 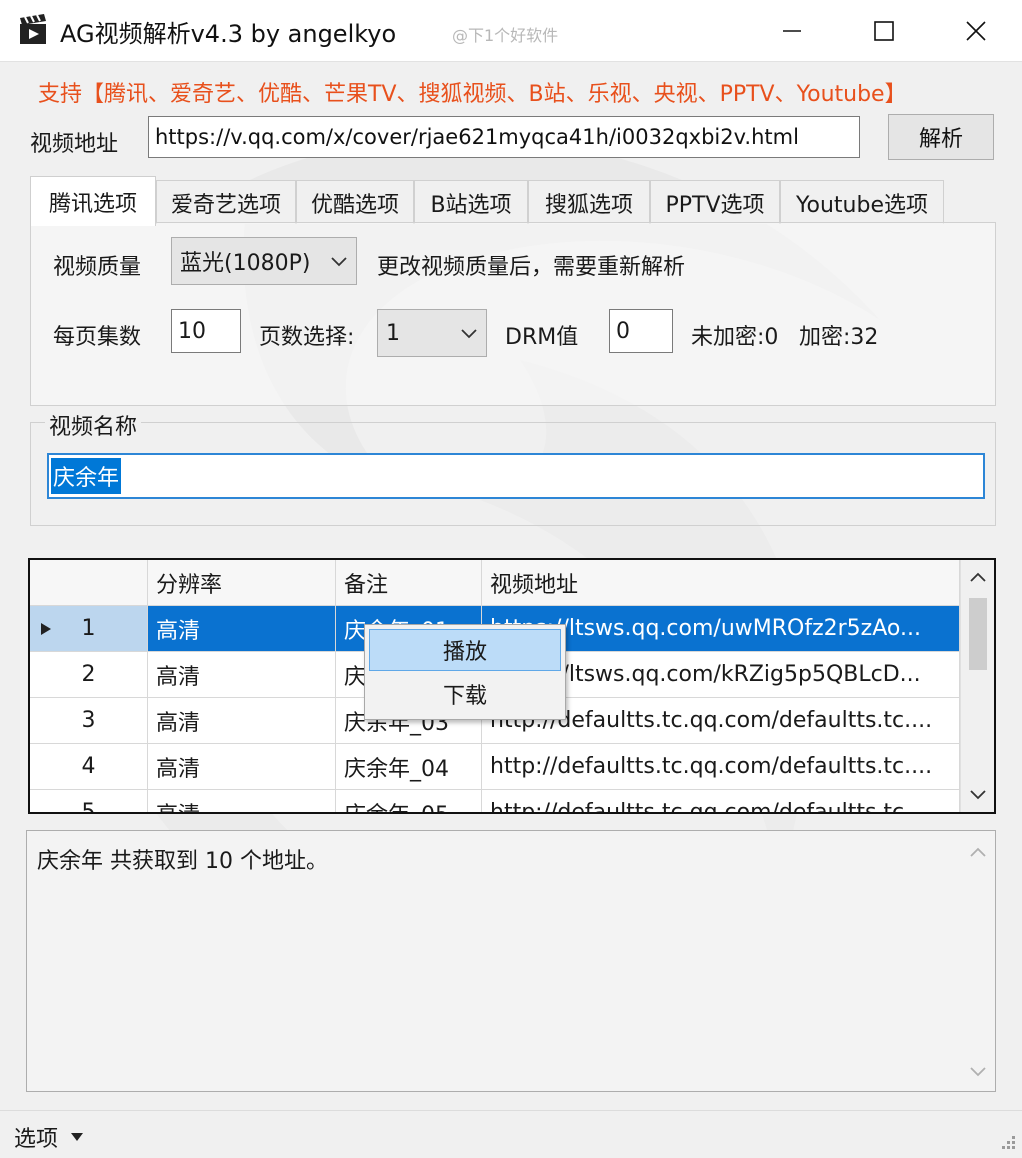 What do you see at coordinates (307, 337) in the screenshot?
I see `page-select-label: 页数选择:` at bounding box center [307, 337].